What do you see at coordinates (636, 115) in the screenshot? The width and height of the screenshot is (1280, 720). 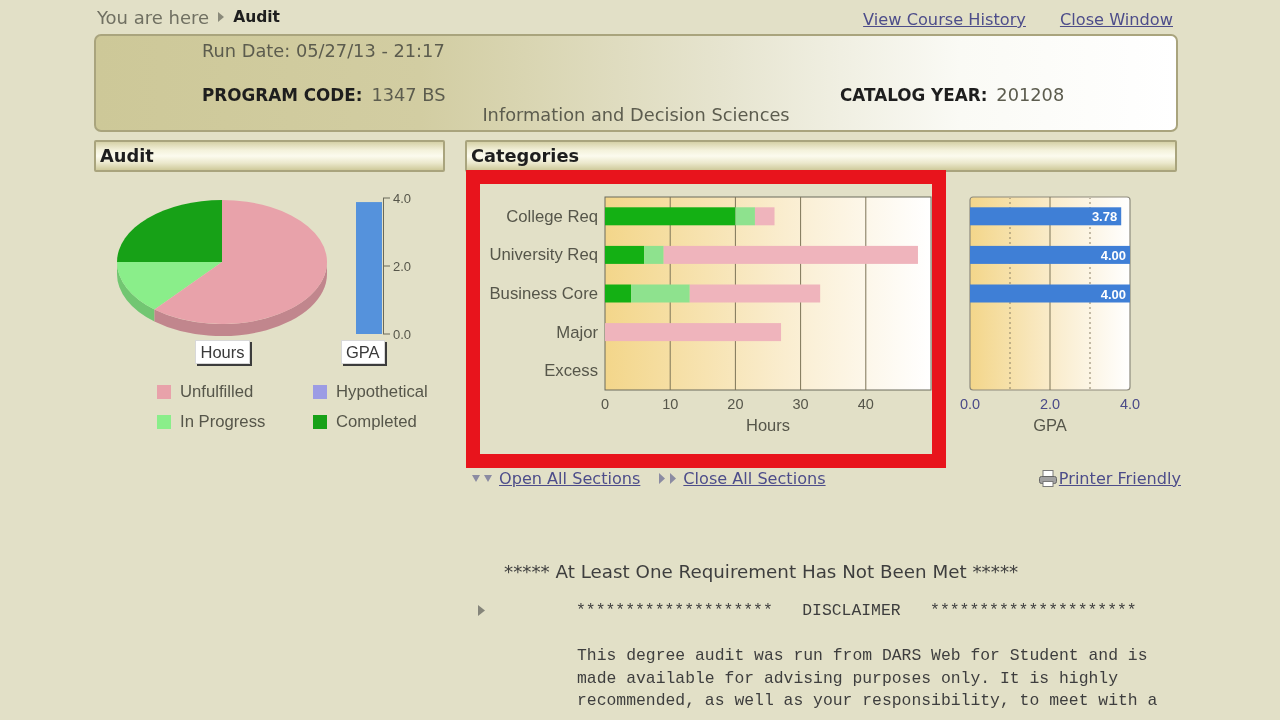 I see `program-name: Information and Decision Sciences` at bounding box center [636, 115].